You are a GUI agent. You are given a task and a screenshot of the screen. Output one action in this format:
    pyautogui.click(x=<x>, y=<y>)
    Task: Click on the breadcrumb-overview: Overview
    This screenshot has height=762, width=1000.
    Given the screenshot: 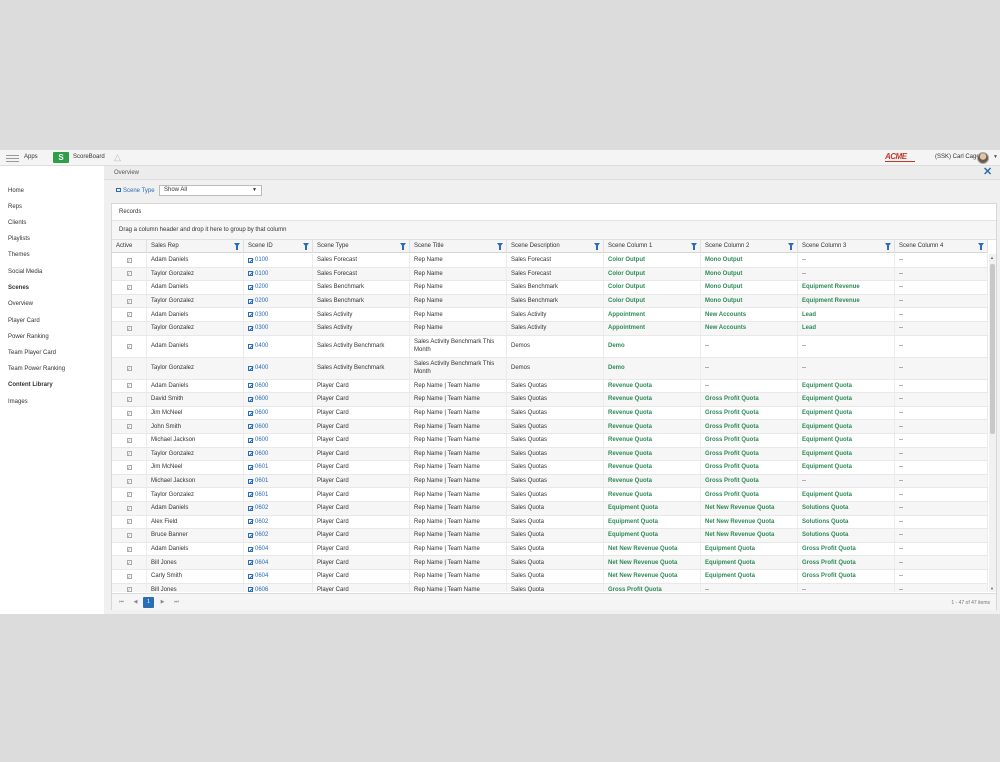 What is the action you would take?
    pyautogui.click(x=126, y=173)
    